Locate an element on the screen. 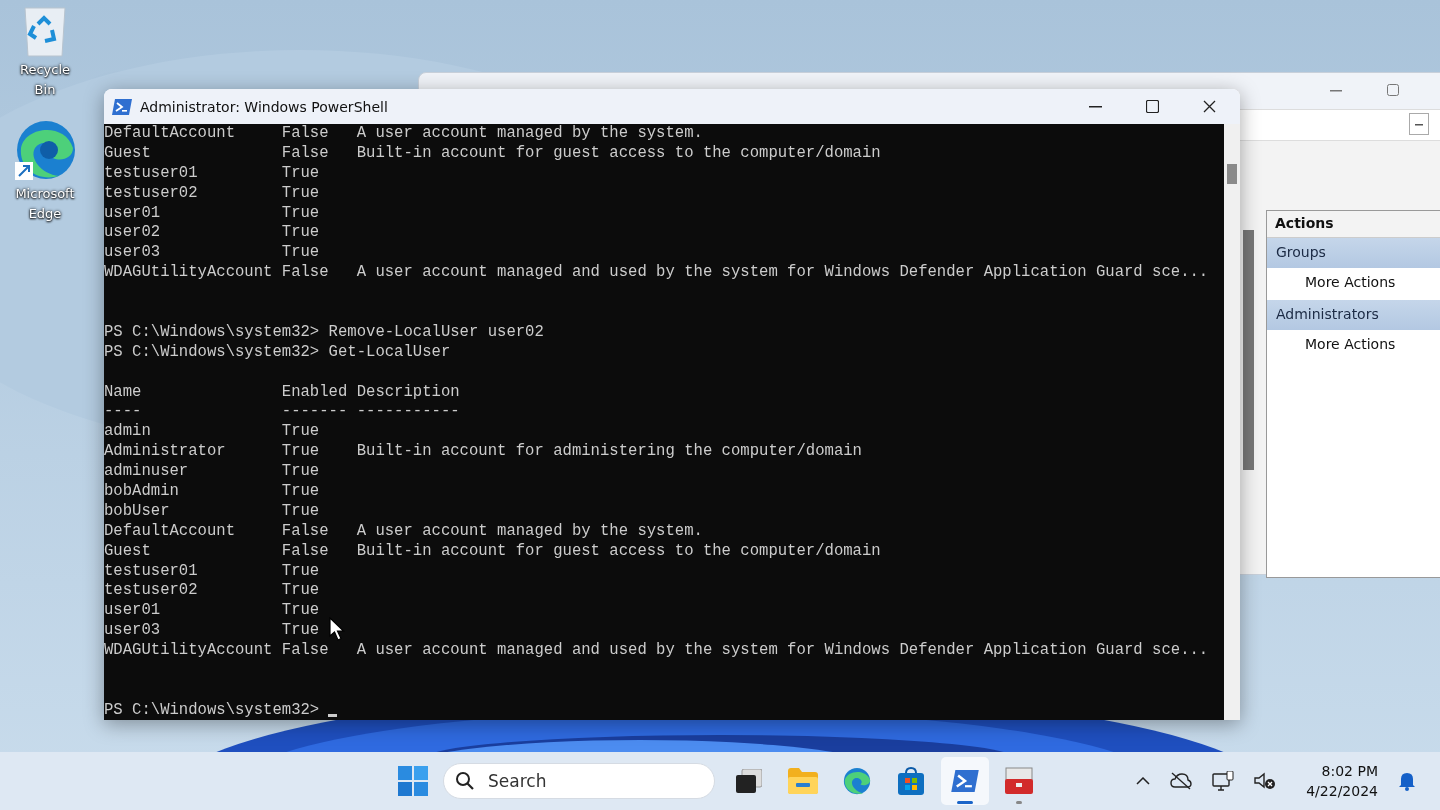  search-field: Search is located at coordinates (579, 781).